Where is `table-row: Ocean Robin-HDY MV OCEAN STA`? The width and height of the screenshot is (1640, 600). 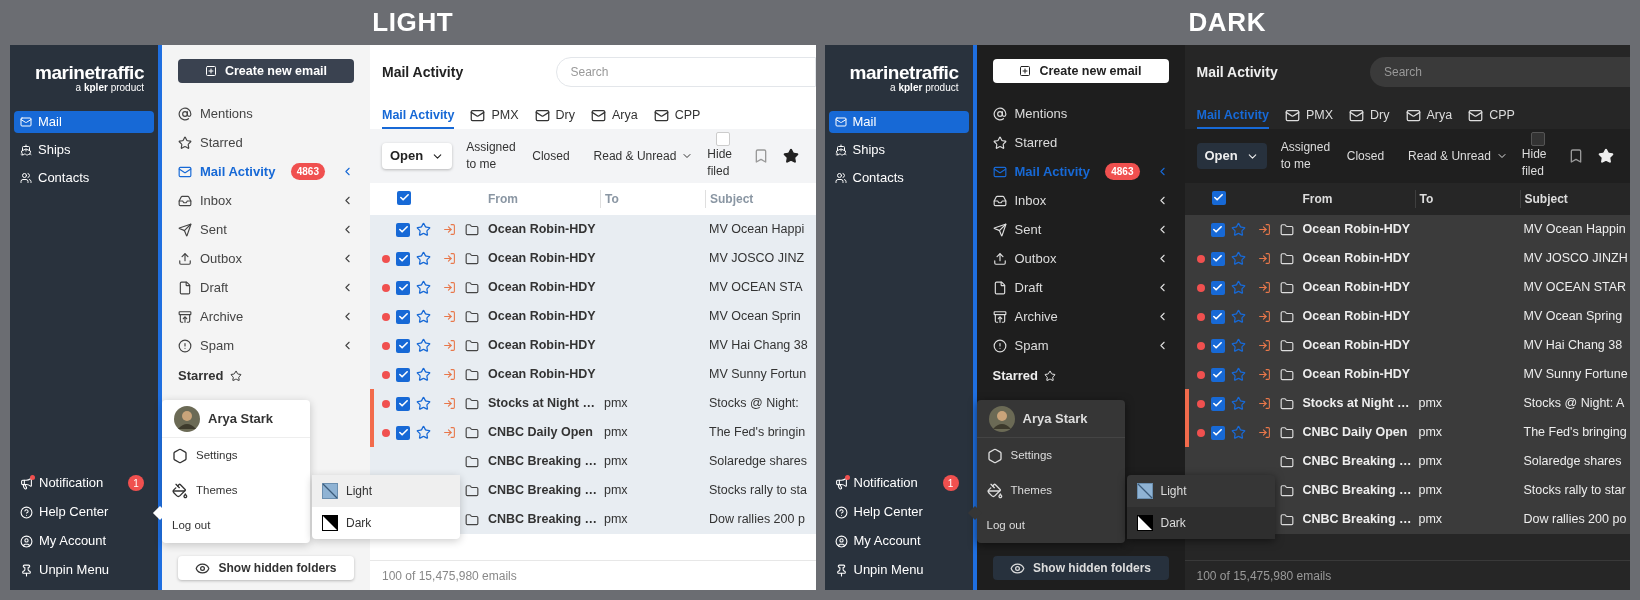
table-row: Ocean Robin-HDY MV OCEAN STA is located at coordinates (593, 287).